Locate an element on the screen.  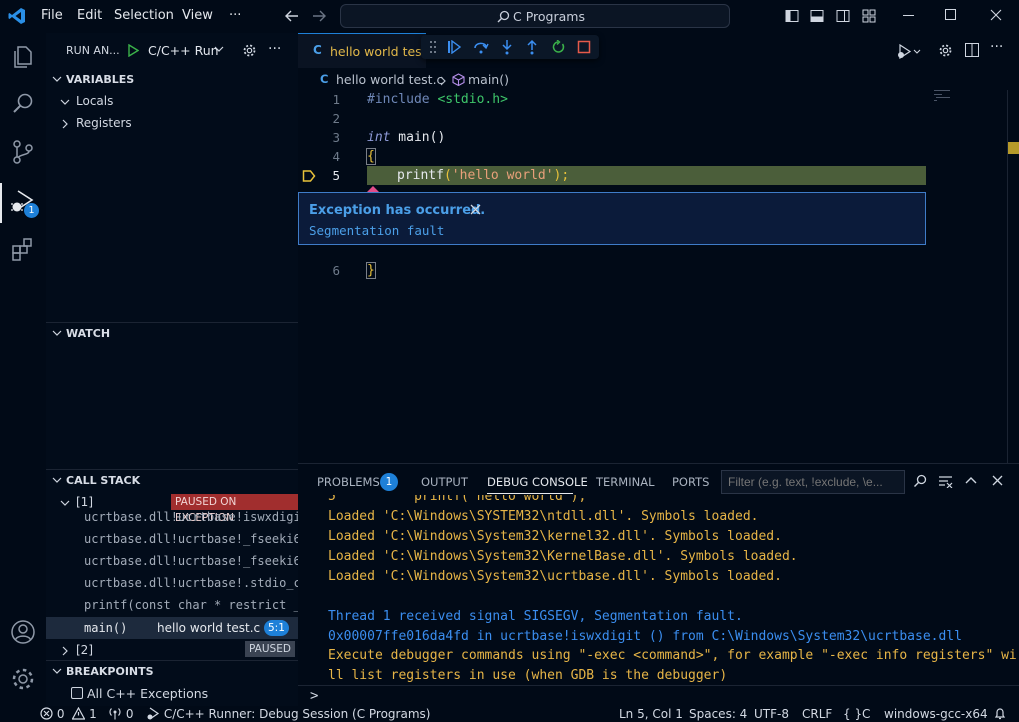
stack-frame: ucrtbase.dll!ucrtbase!iswxdigit is located at coordinates (191, 517).